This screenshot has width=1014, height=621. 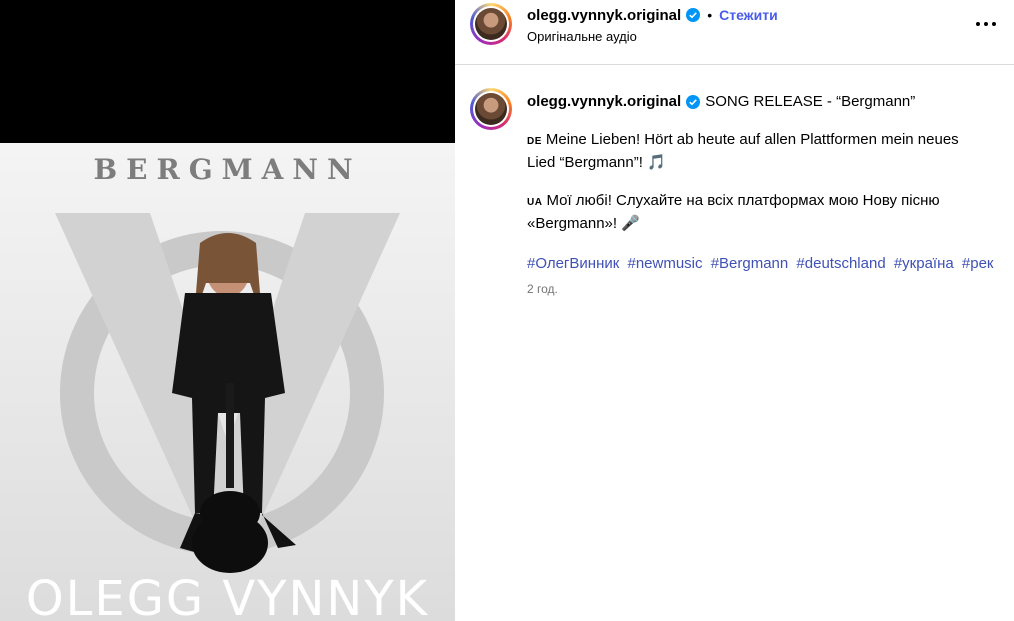 I want to click on hashtag-link: #рек, so click(x=978, y=263).